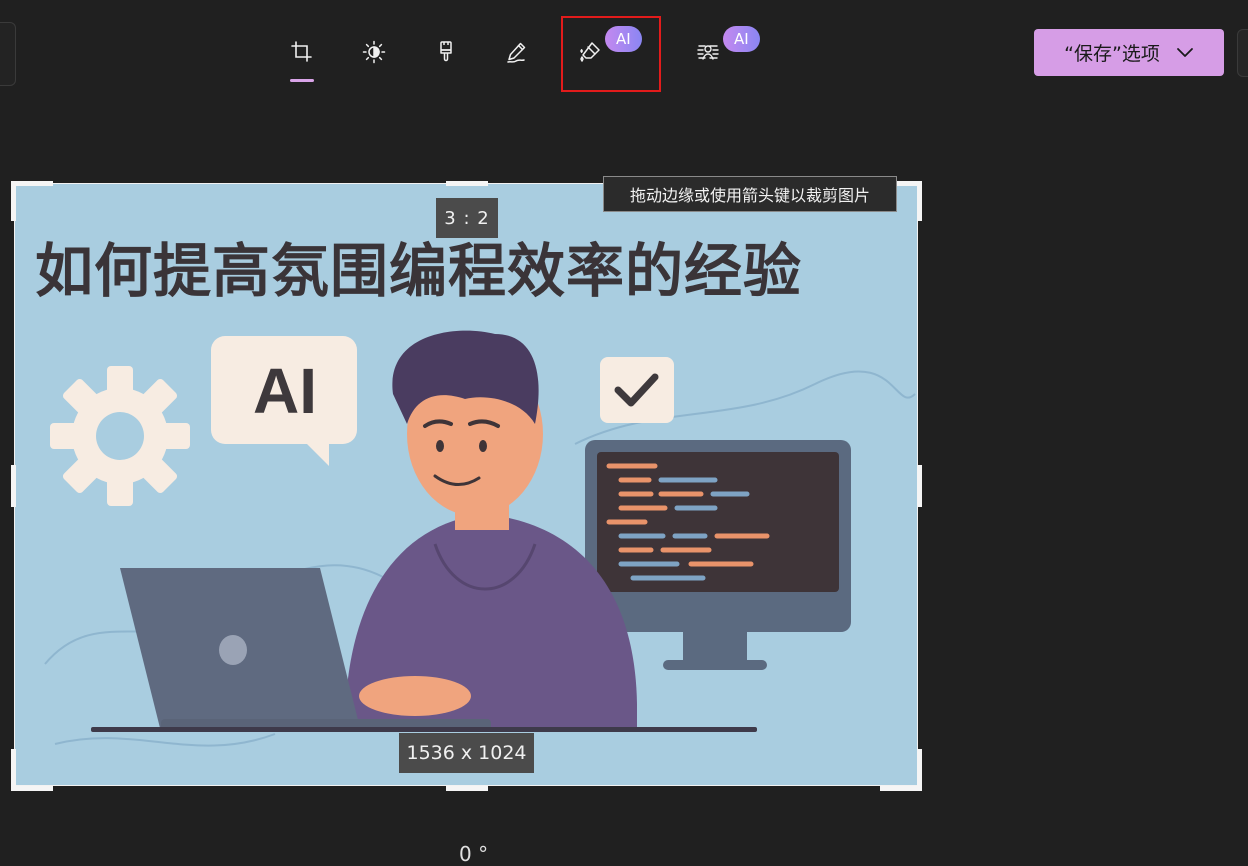  I want to click on crop-tooltip: 拖动边缘或使用箭头键以裁剪图片, so click(750, 194).